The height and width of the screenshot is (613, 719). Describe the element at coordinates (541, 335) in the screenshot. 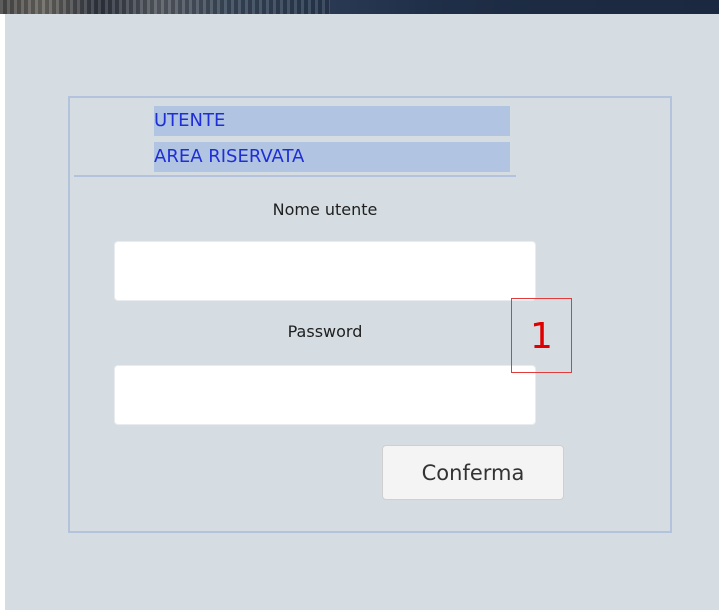

I see `annotation-marker: 1` at that location.